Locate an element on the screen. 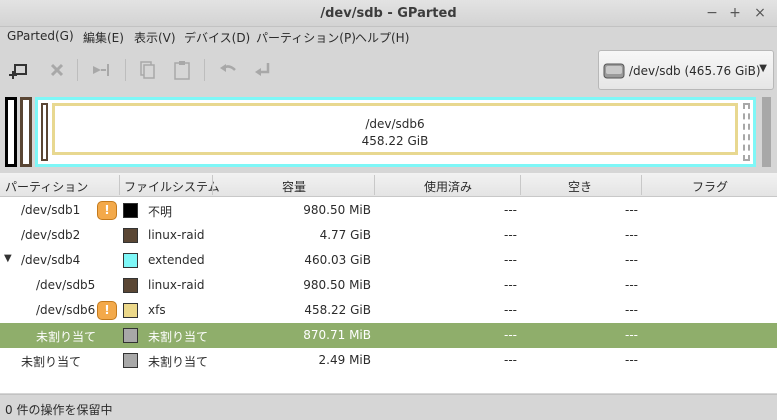 This screenshot has height=420, width=777. partition-sdb5-block is located at coordinates (44, 132).